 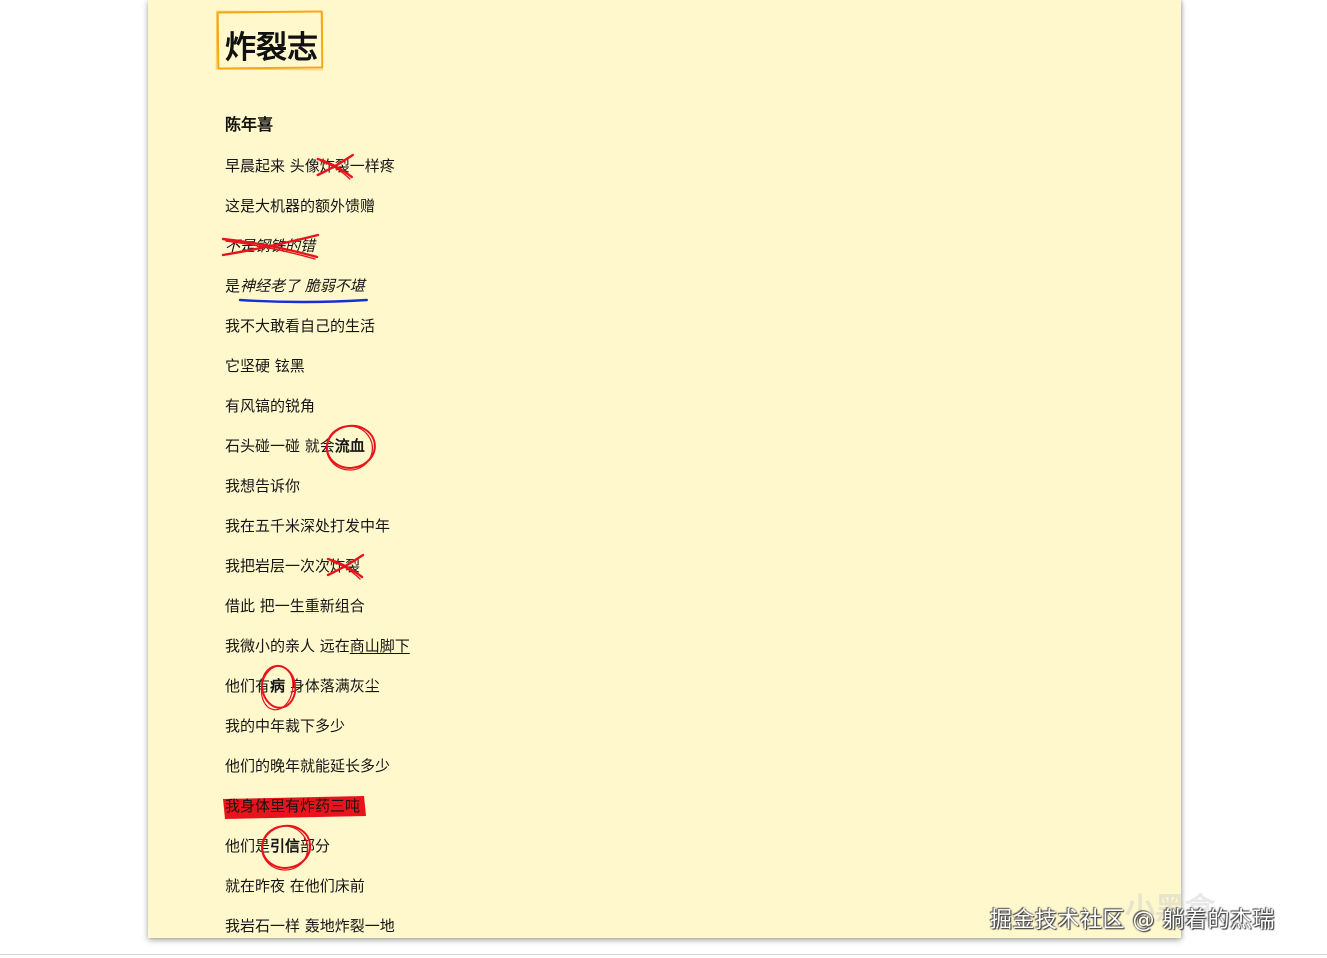 What do you see at coordinates (278, 566) in the screenshot?
I see `line-text: 我把岩层一次次` at bounding box center [278, 566].